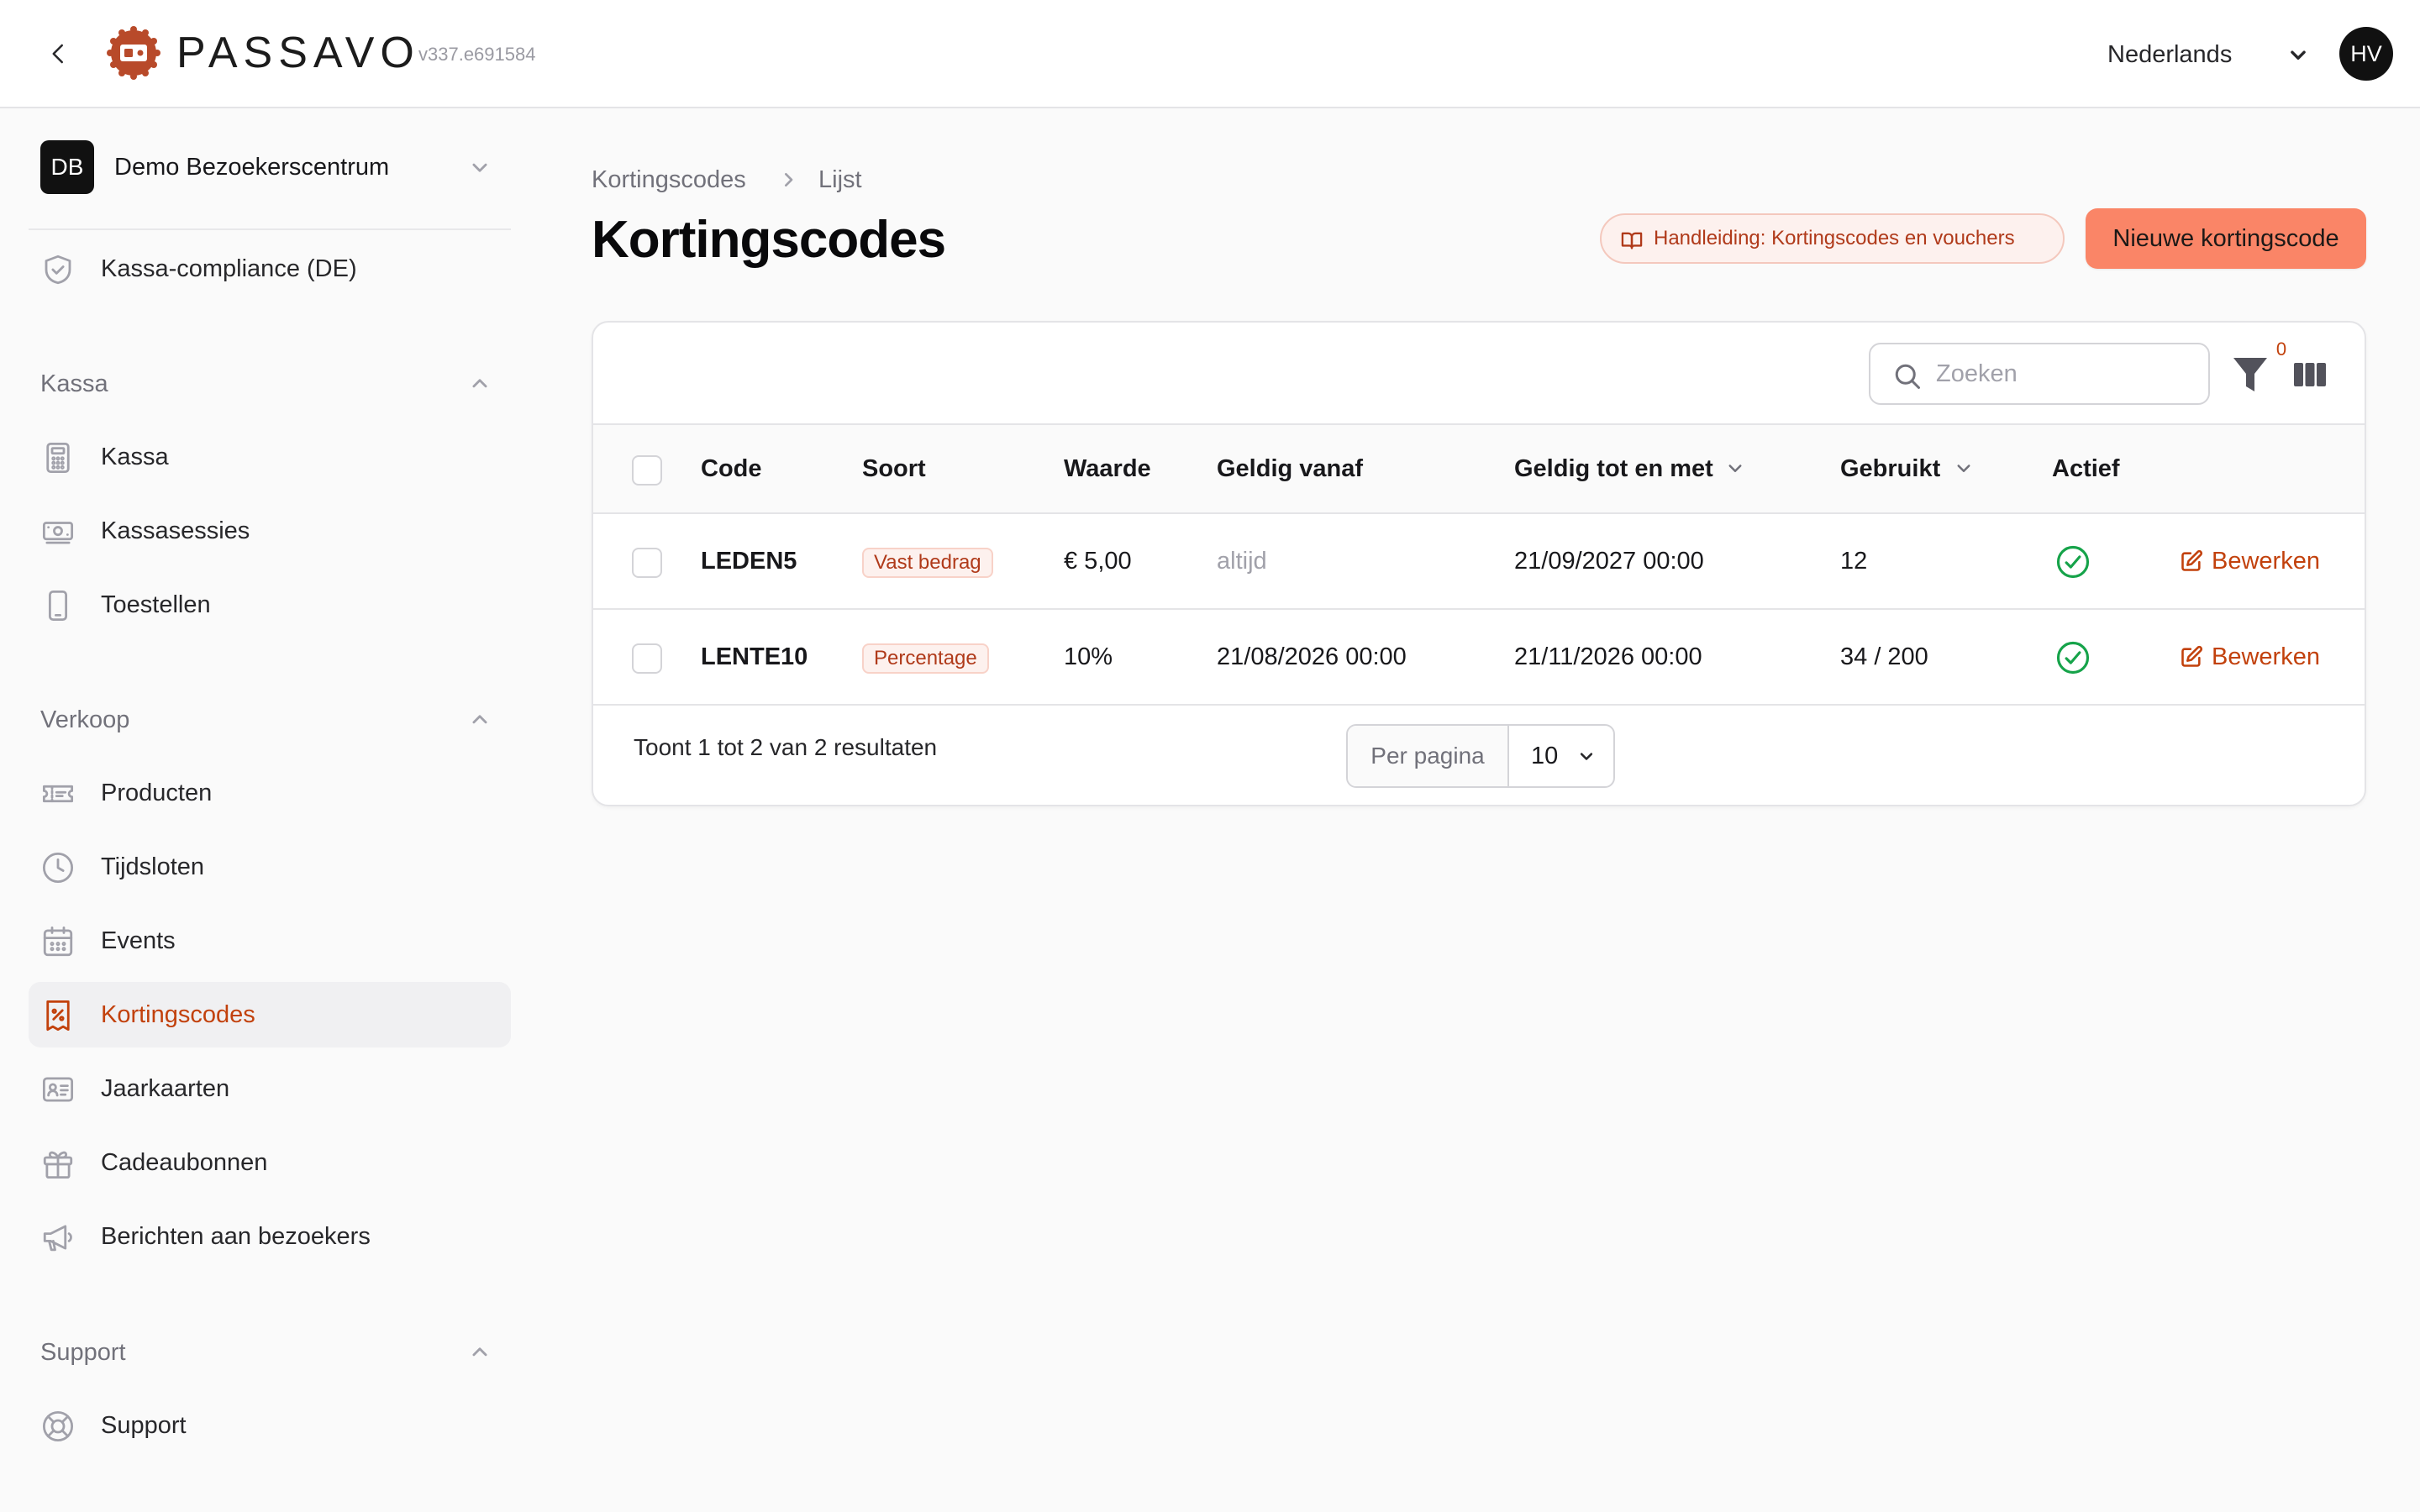 This screenshot has width=2420, height=1512. What do you see at coordinates (2250, 375) in the screenshot?
I see `filter-icon` at bounding box center [2250, 375].